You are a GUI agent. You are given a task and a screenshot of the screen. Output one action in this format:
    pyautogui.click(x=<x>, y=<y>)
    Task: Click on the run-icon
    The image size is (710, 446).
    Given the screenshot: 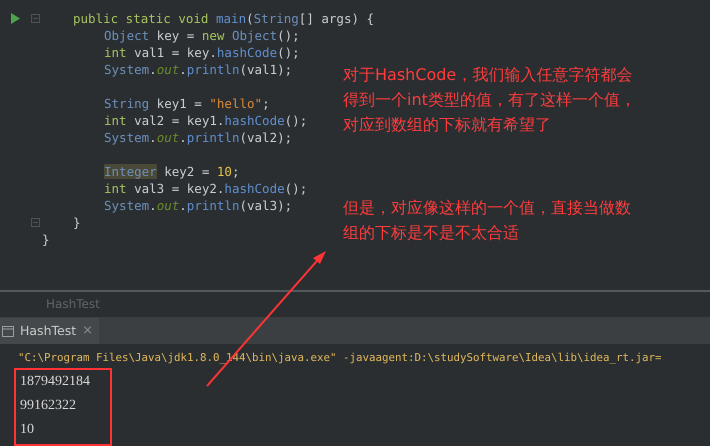 What is the action you would take?
    pyautogui.click(x=15, y=18)
    